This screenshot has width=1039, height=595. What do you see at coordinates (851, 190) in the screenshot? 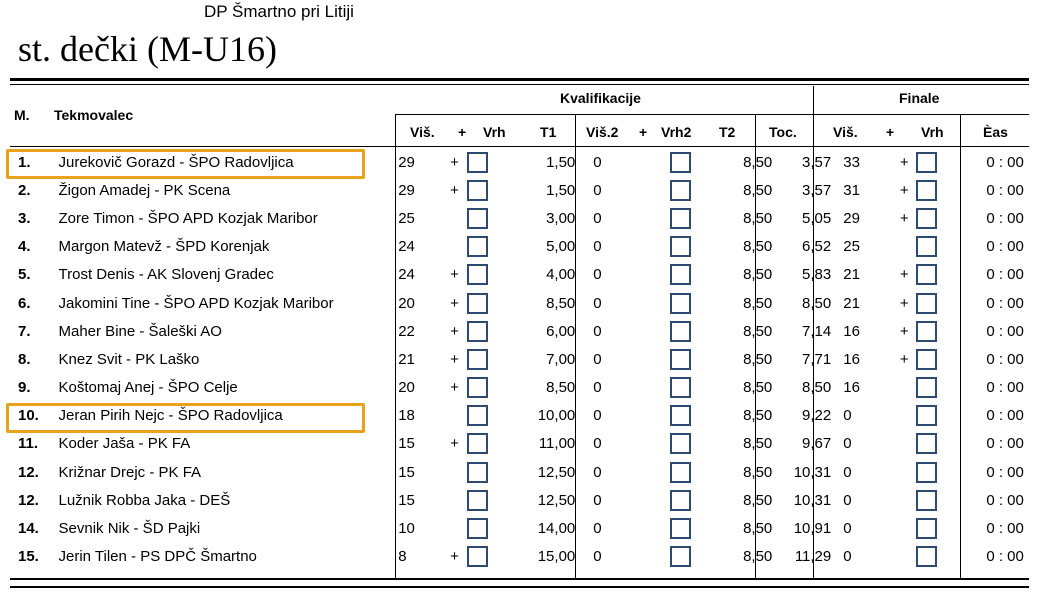
I see `final-height-cell: 31` at bounding box center [851, 190].